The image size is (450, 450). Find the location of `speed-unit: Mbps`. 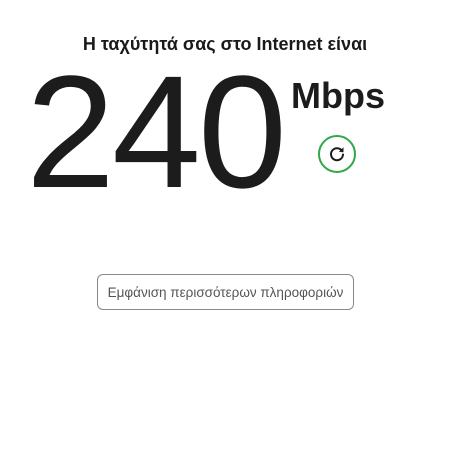

speed-unit: Mbps is located at coordinates (338, 95).